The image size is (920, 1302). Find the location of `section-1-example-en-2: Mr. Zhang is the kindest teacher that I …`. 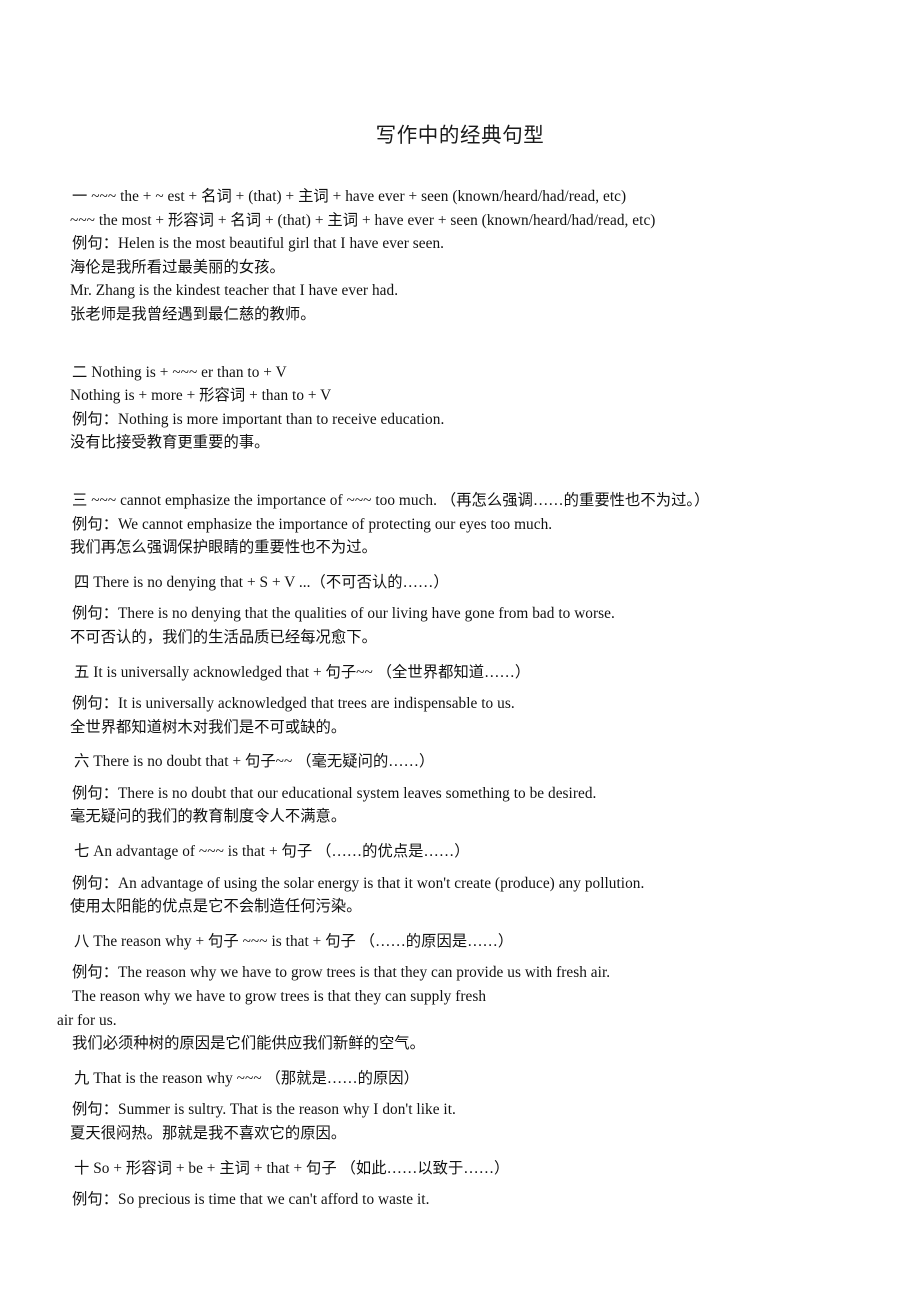

section-1-example-en-2: Mr. Zhang is the kindest teacher that I … is located at coordinates (234, 291).